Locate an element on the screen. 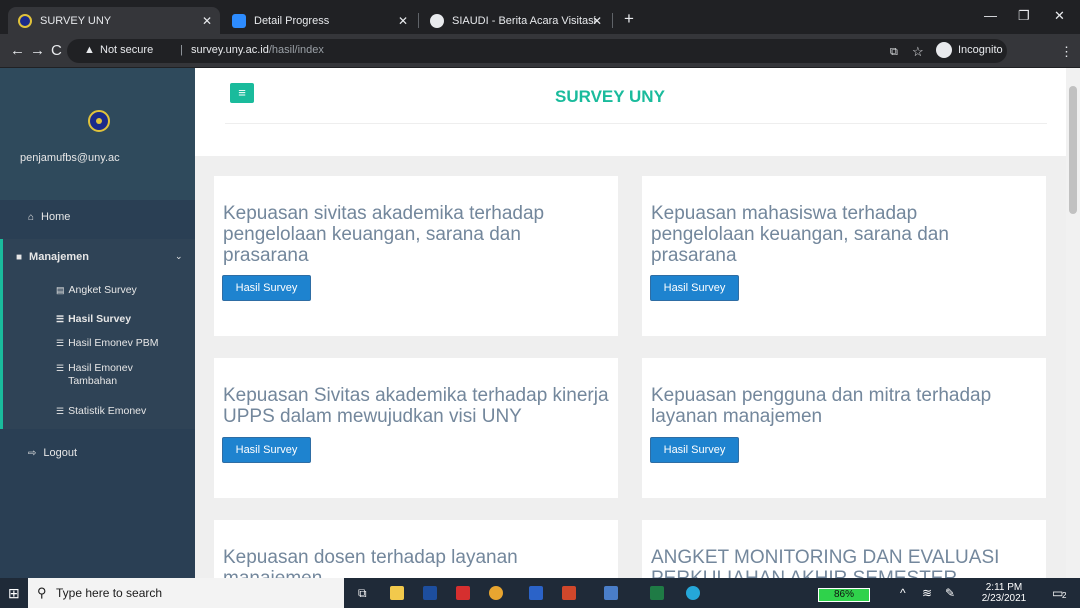 The width and height of the screenshot is (1080, 608). tab-label: Detail Progress is located at coordinates (292, 20).